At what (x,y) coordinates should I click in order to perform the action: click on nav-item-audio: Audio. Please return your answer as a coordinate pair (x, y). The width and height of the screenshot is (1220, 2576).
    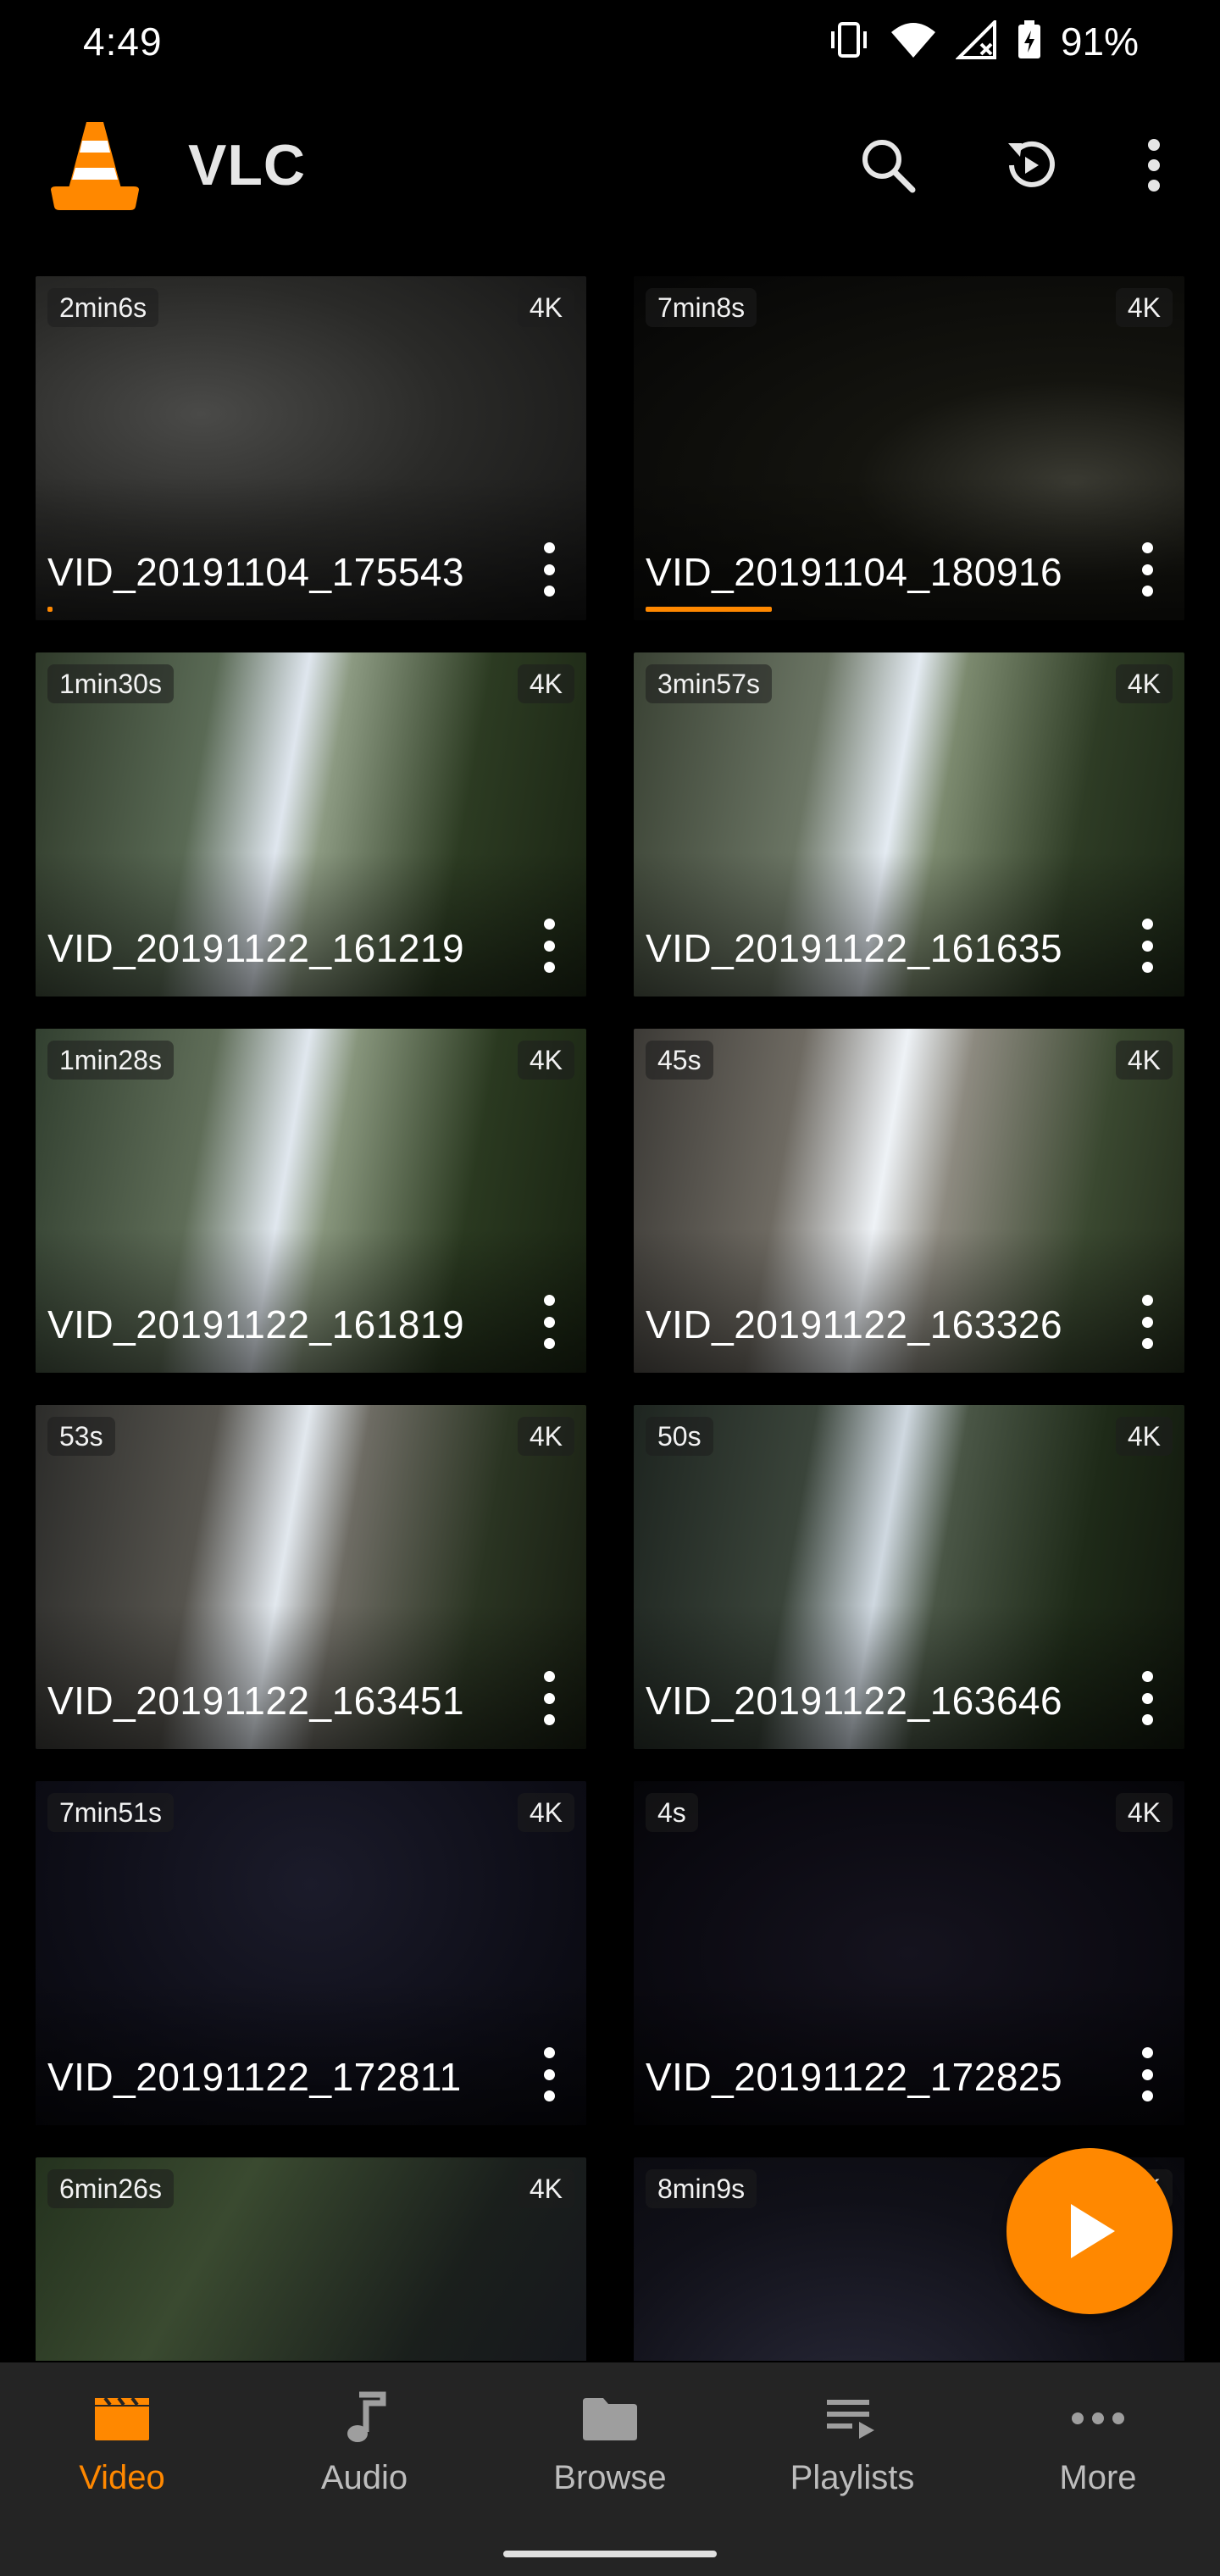
    Looking at the image, I should click on (364, 2451).